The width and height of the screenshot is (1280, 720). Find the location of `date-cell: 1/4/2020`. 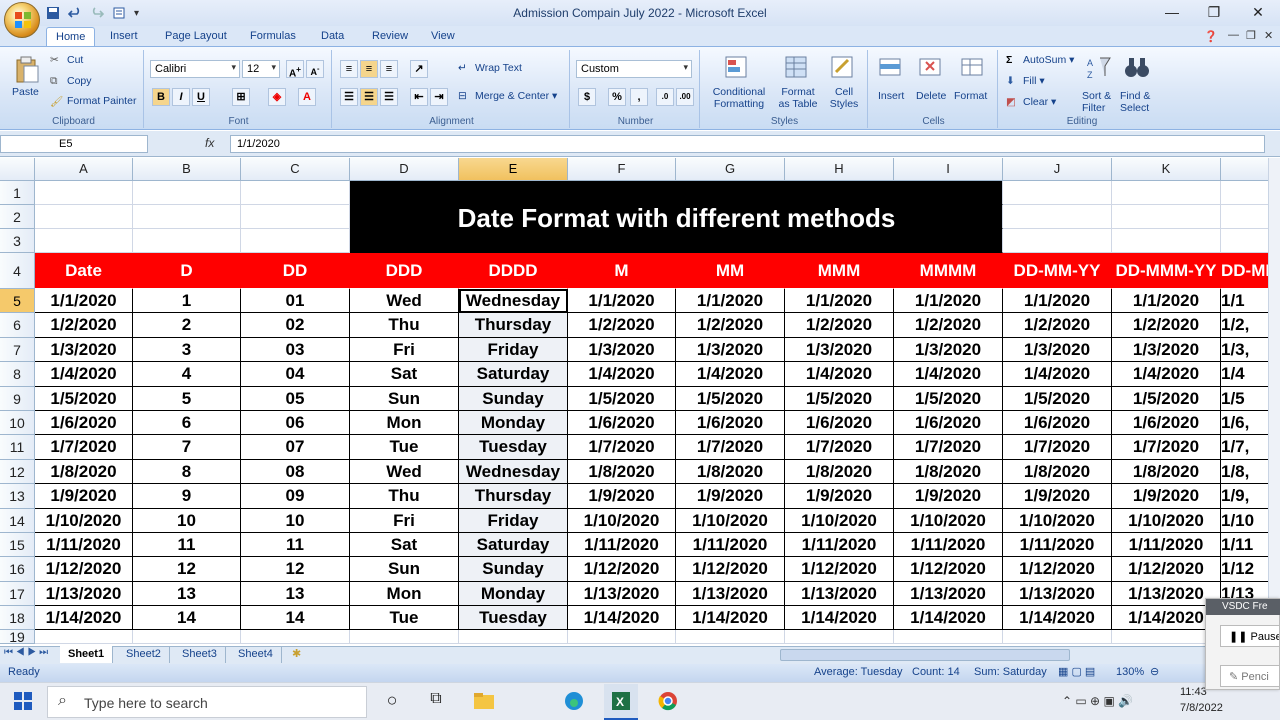

date-cell: 1/4/2020 is located at coordinates (84, 374).